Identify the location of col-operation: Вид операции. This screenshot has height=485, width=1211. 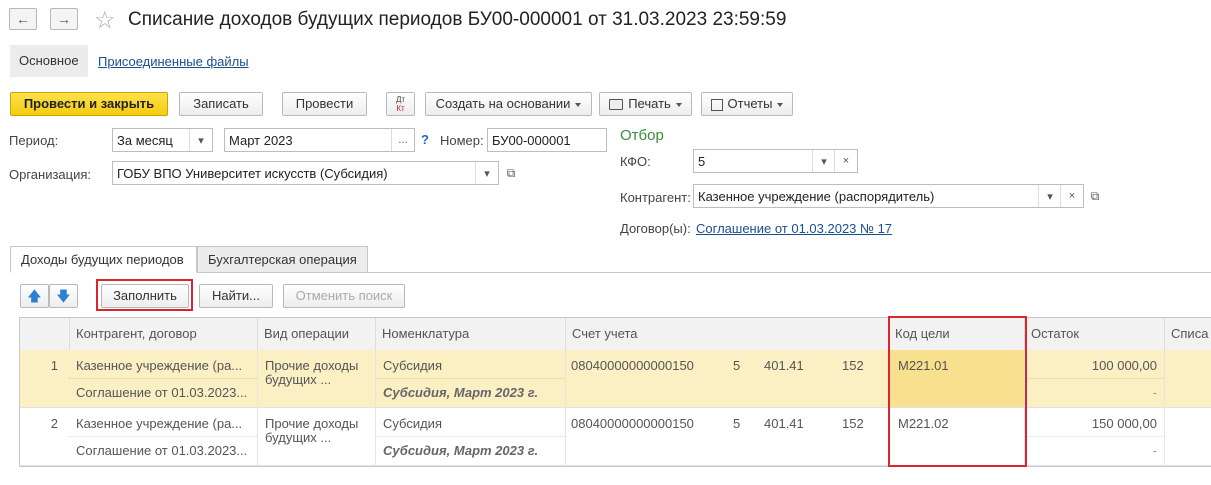
(316, 334).